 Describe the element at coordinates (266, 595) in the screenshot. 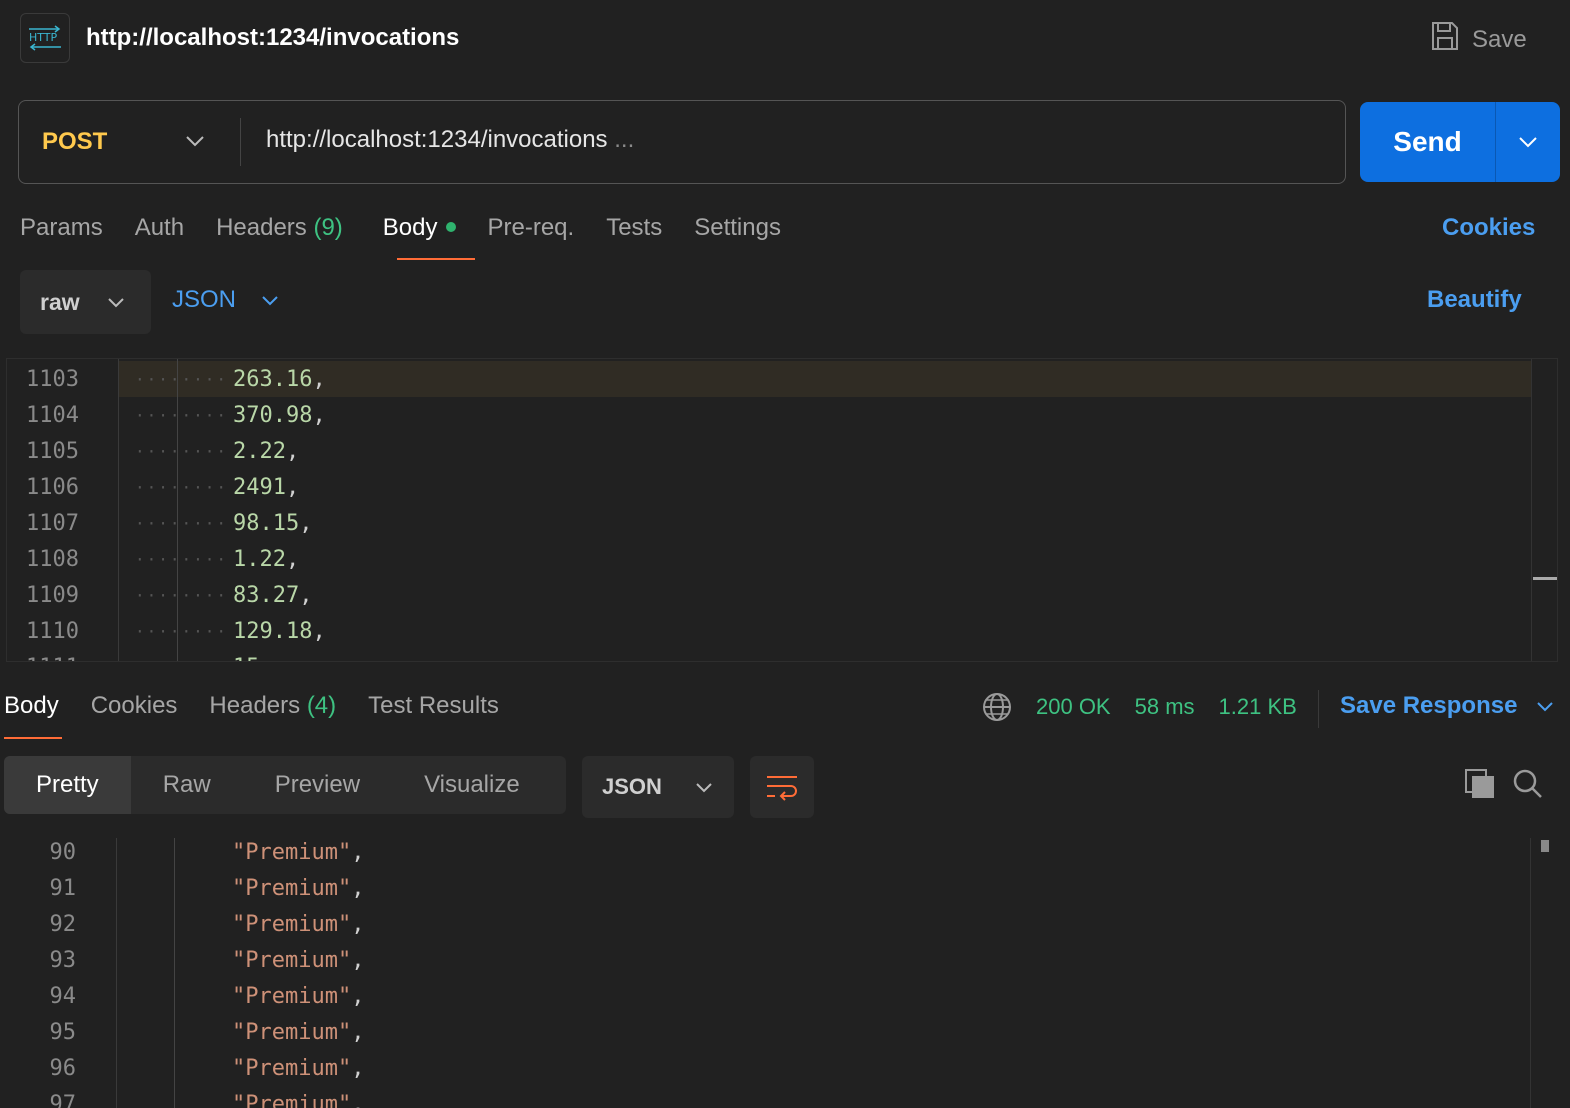

I see `value-text: 83.27` at that location.